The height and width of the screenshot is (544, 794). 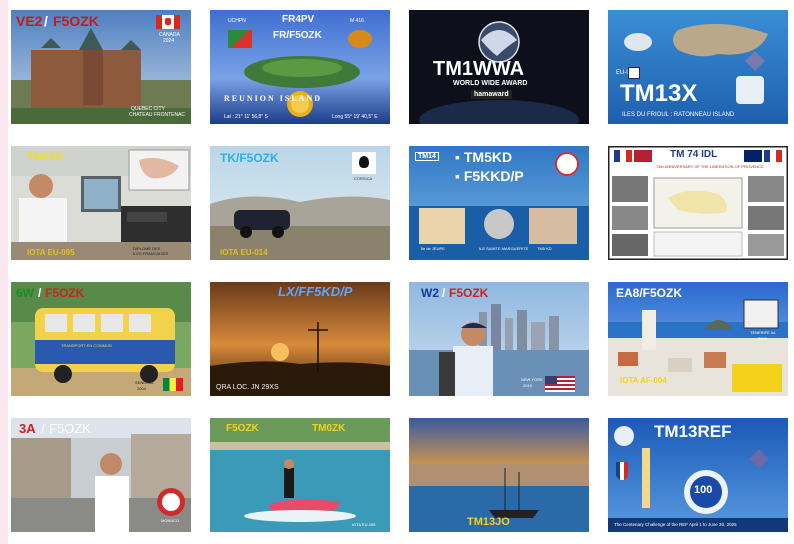 I want to click on iota-reference: IOTA AF-004, so click(x=643, y=380).